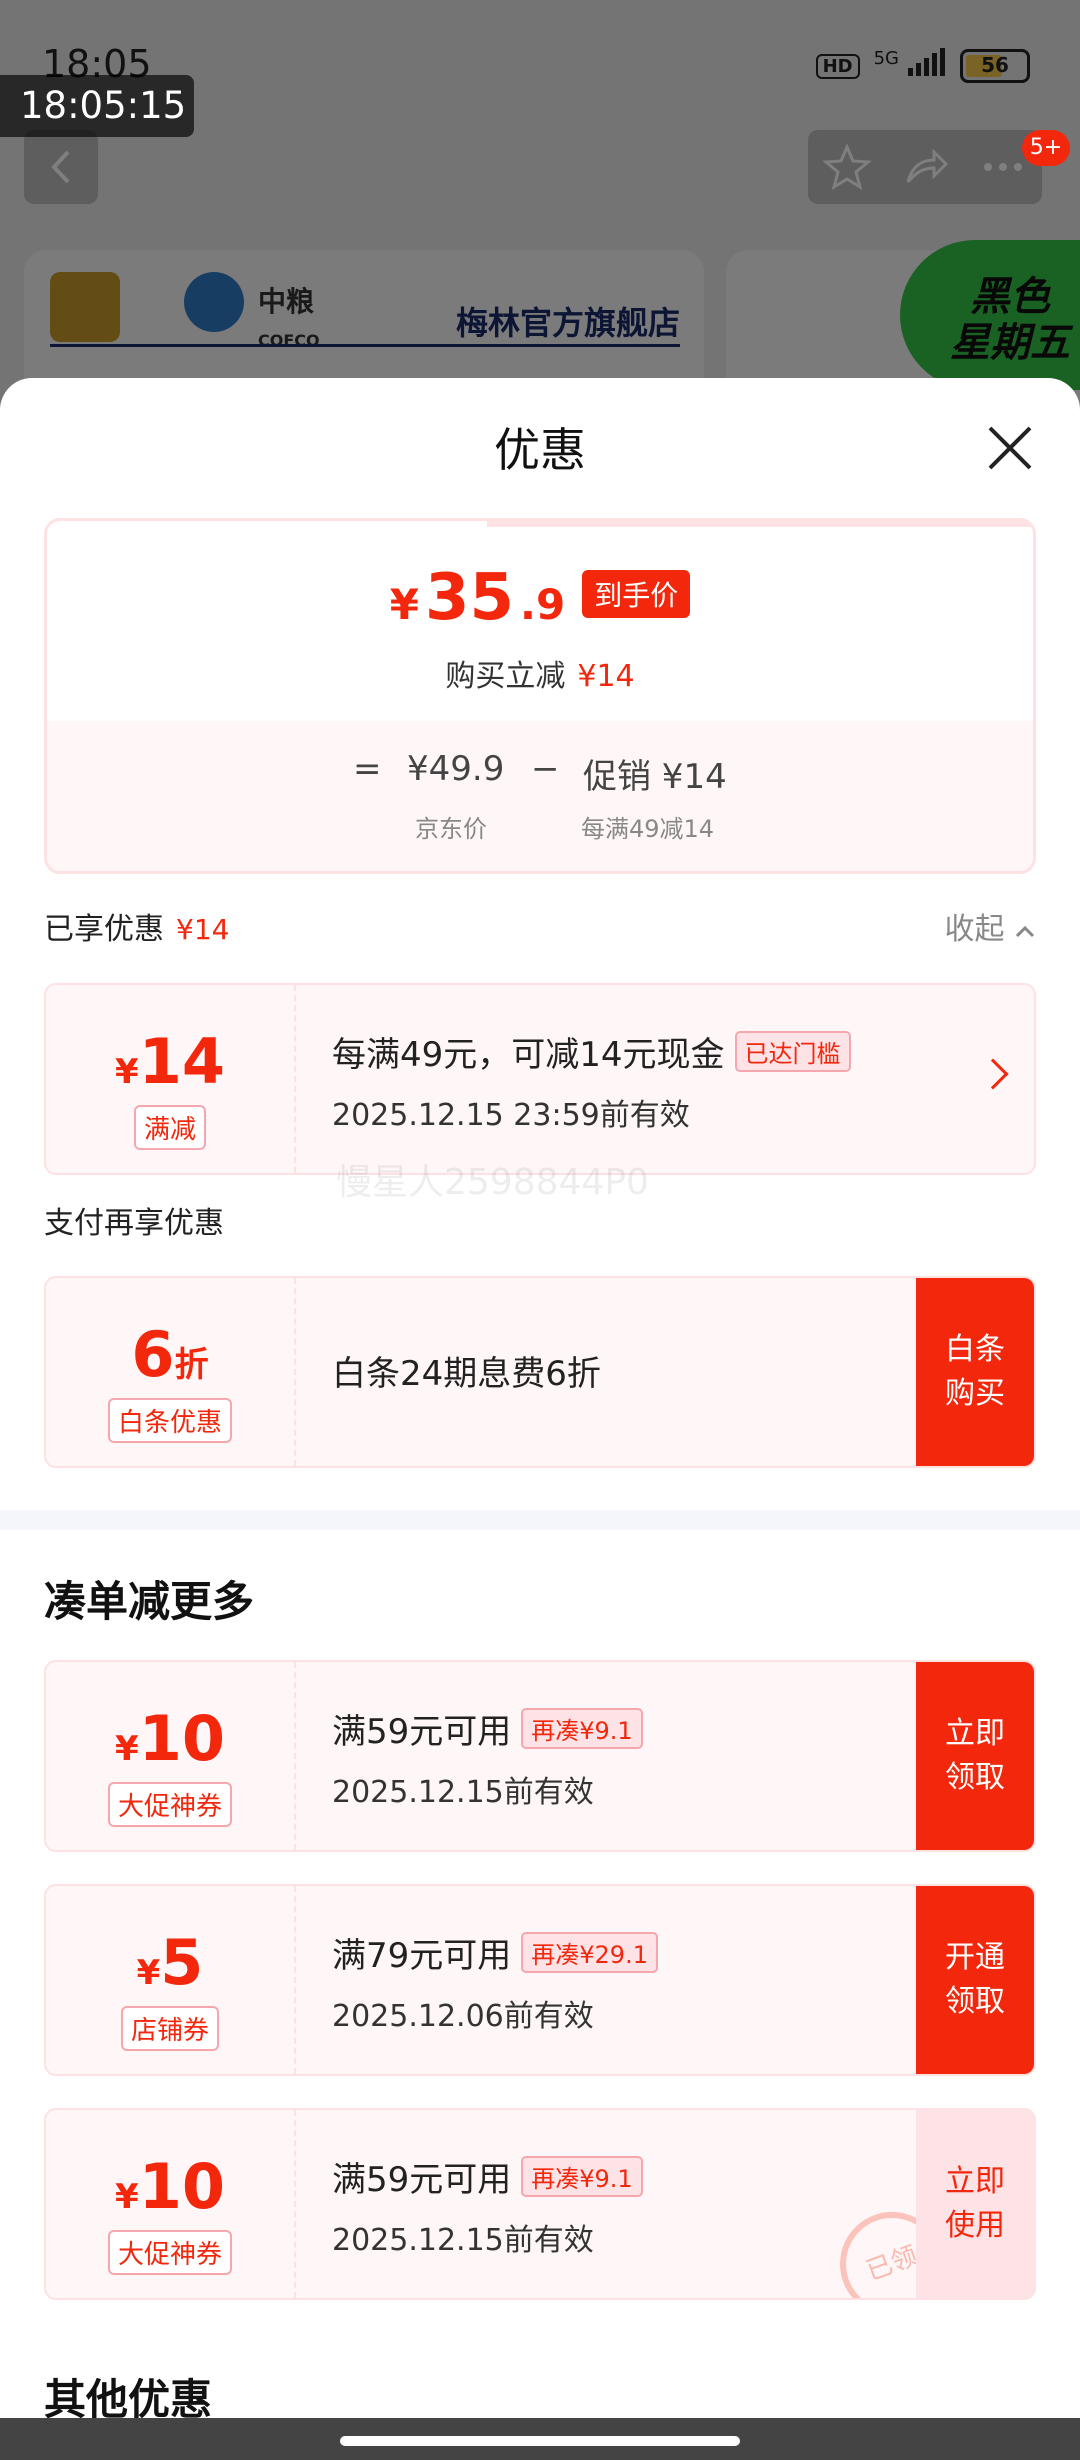  What do you see at coordinates (990, 926) in the screenshot?
I see `collapse-button: 收起` at bounding box center [990, 926].